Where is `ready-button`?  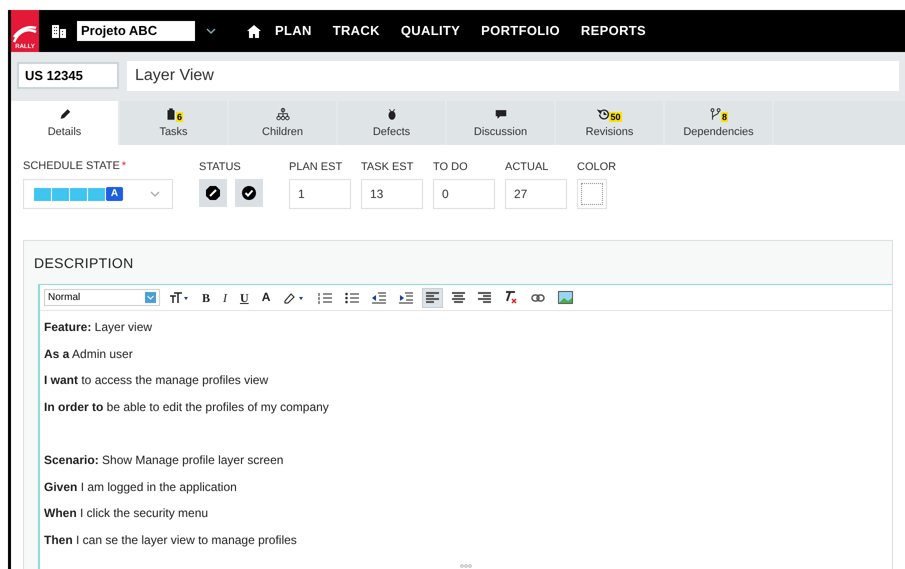 ready-button is located at coordinates (249, 193).